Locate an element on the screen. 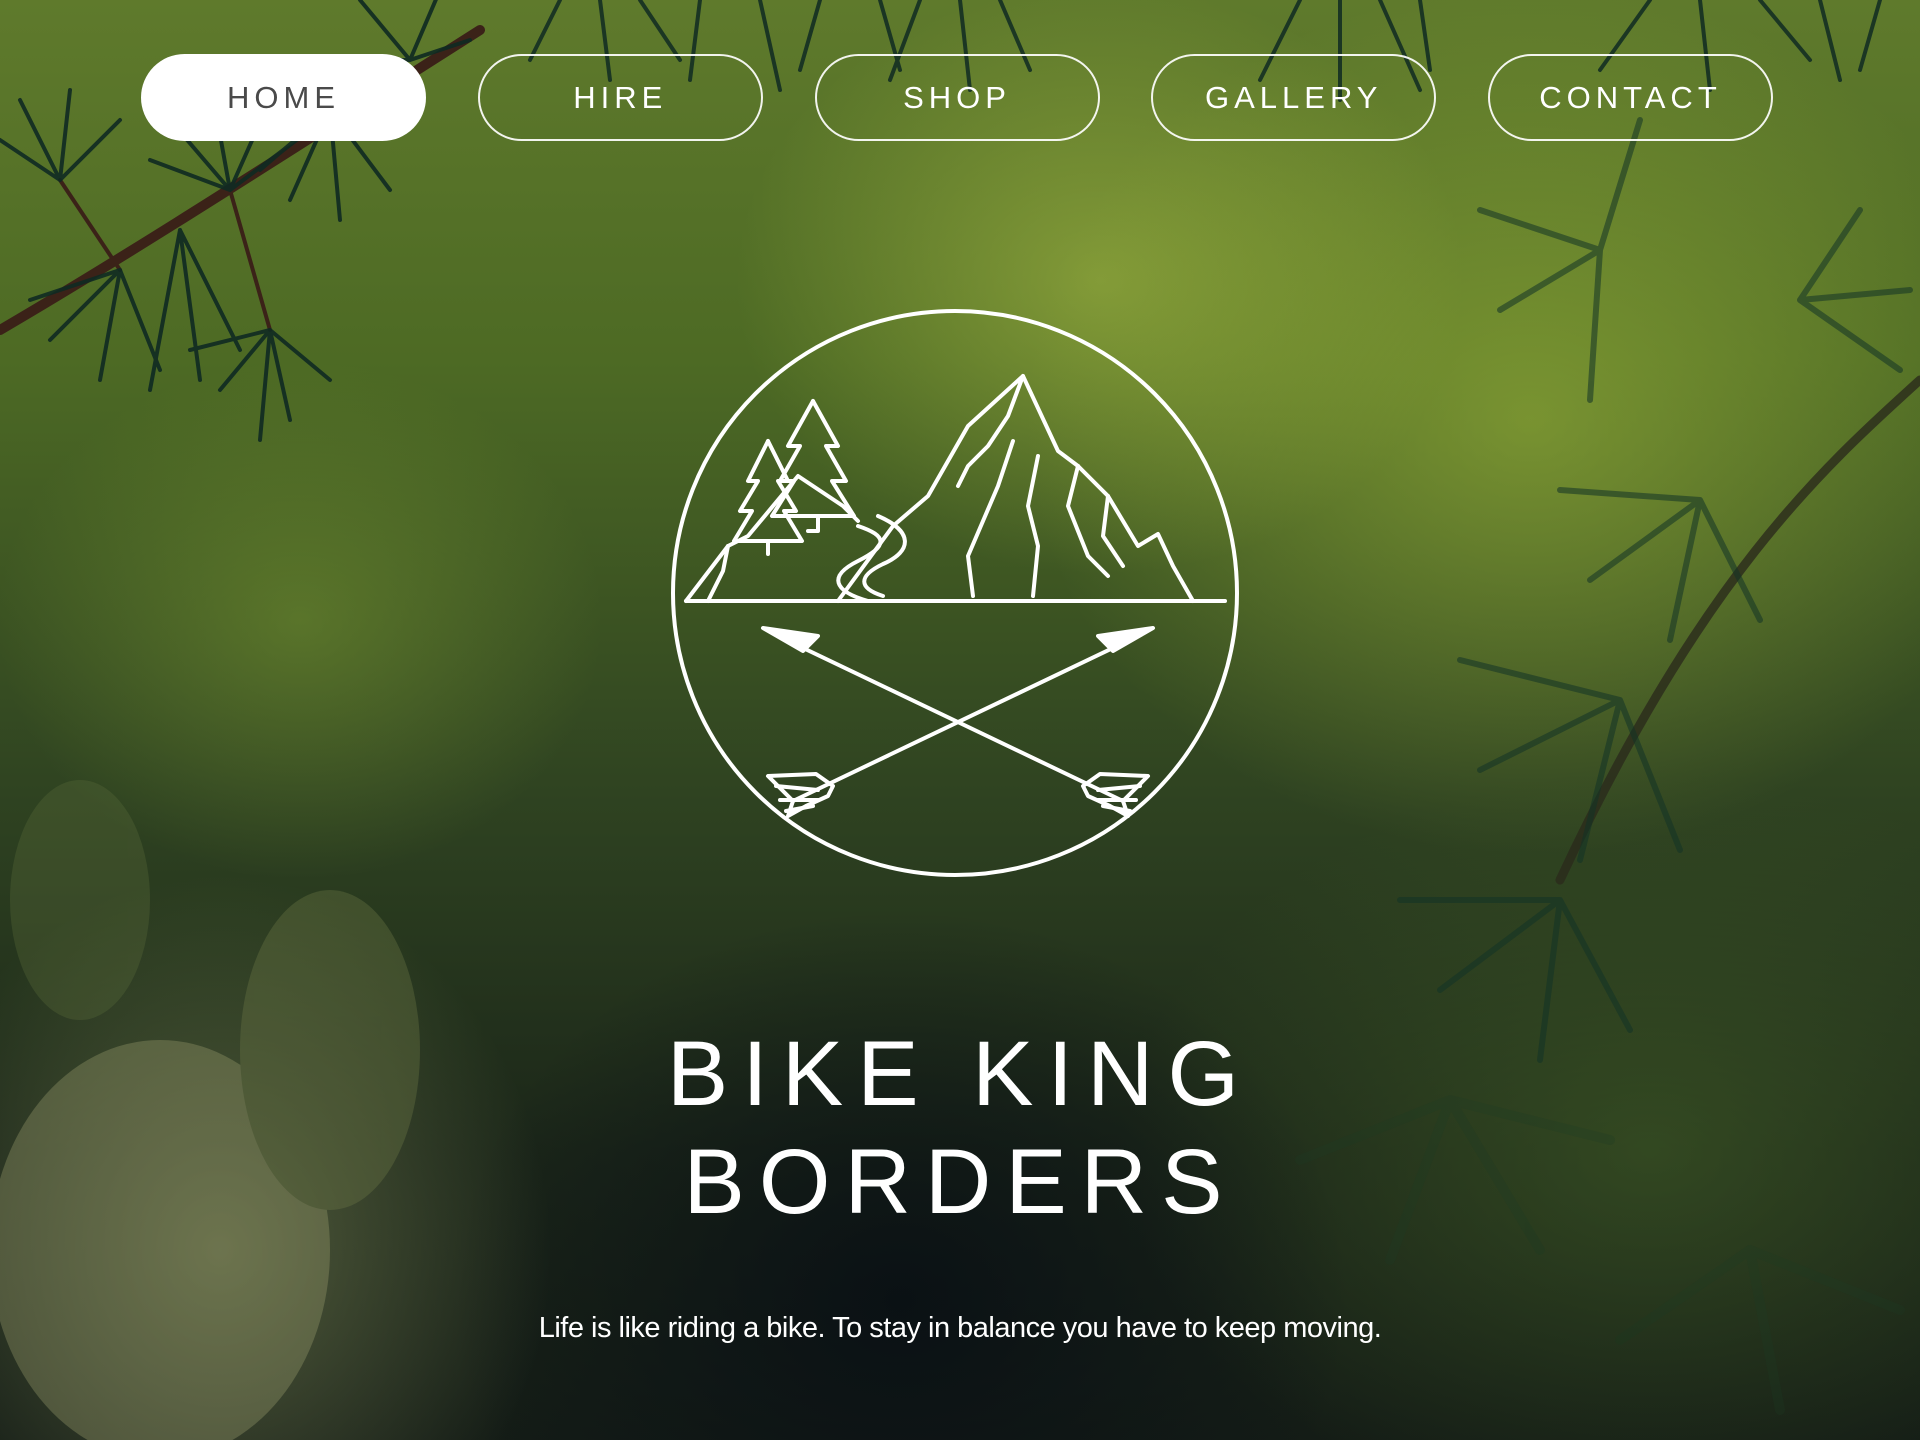 The height and width of the screenshot is (1440, 1920). nav-hire-button: HIRE is located at coordinates (620, 97).